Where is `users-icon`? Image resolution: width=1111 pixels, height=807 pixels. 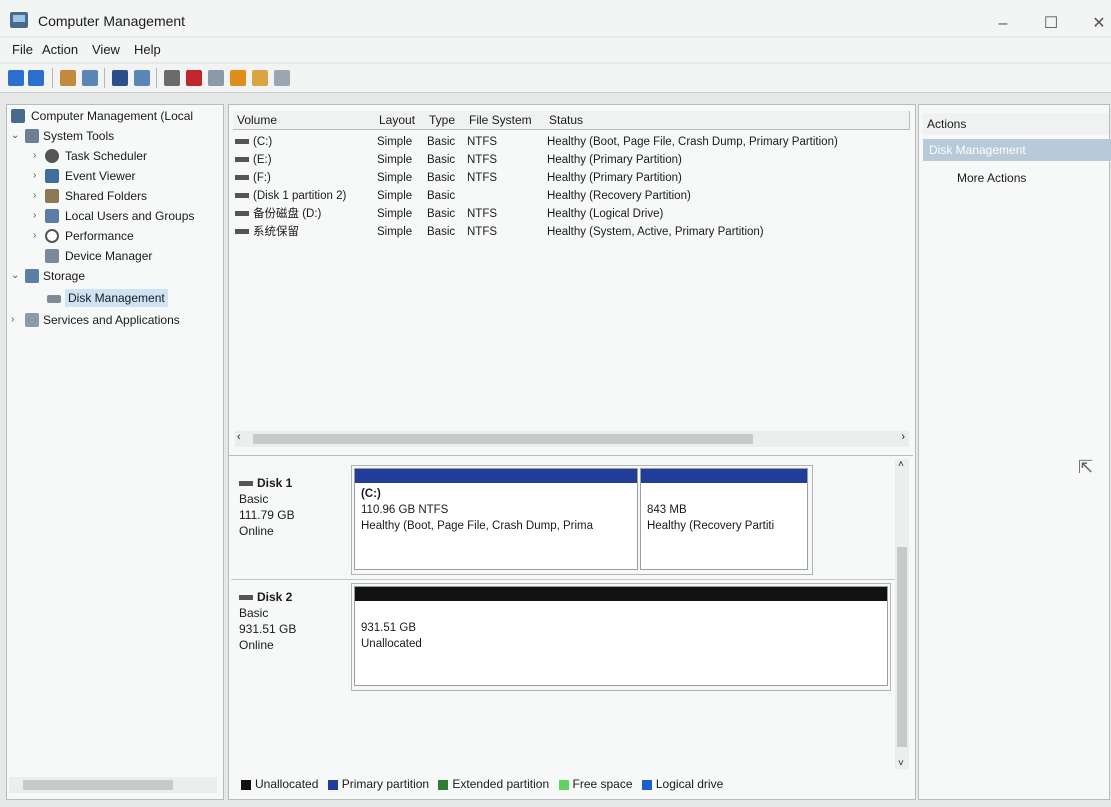 users-icon is located at coordinates (52, 216).